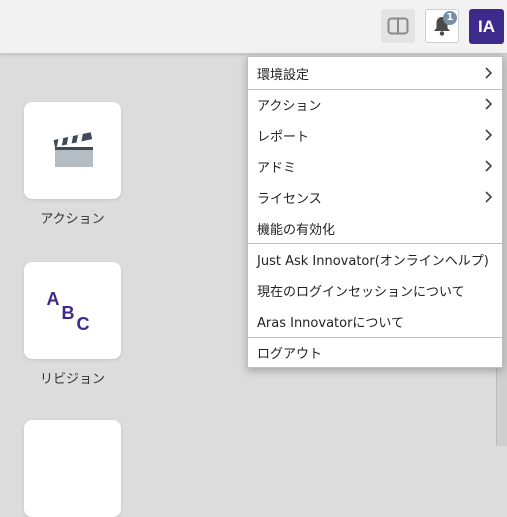  I want to click on user-avatar-button: IA, so click(486, 26).